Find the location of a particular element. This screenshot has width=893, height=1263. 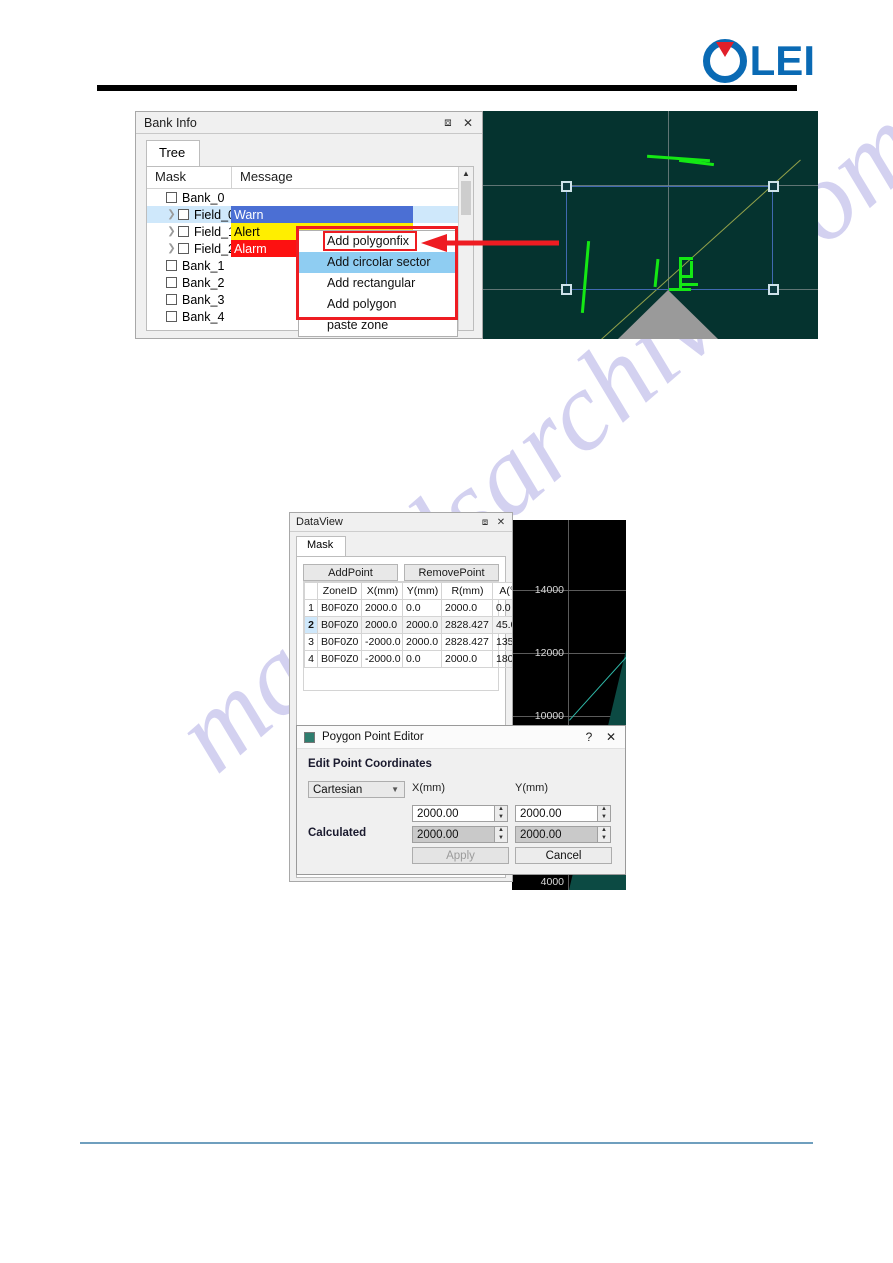

editor-title: Poygon Point Editor is located at coordinates (373, 737).